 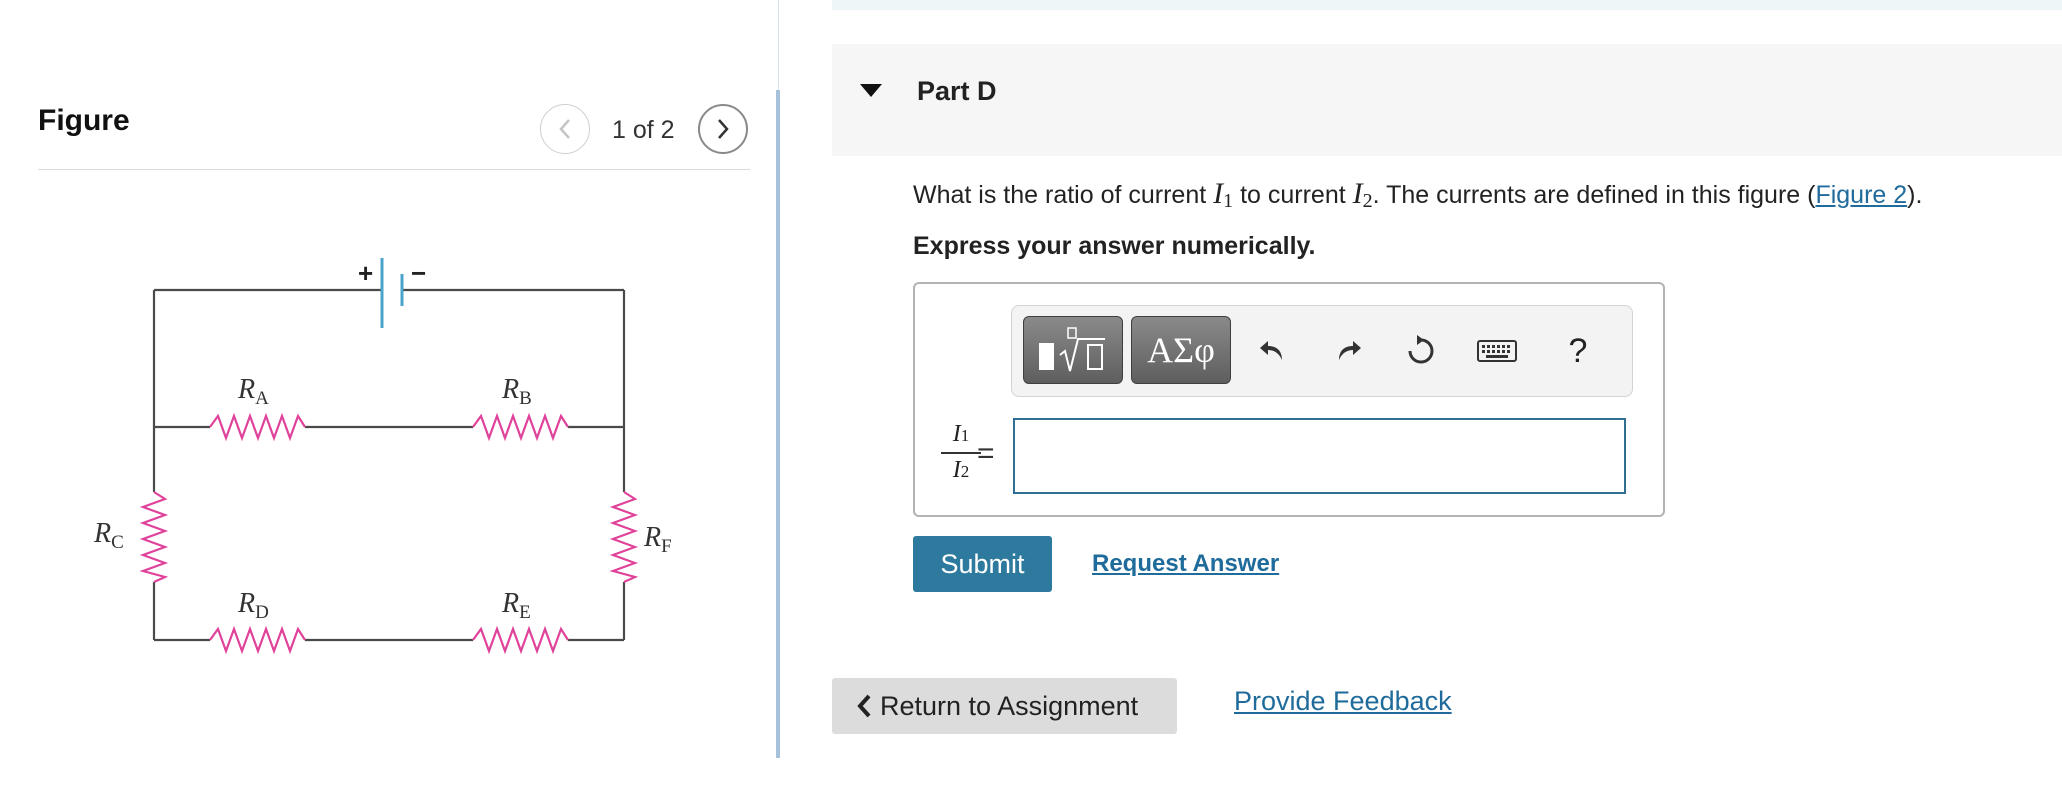 What do you see at coordinates (108, 535) in the screenshot?
I see `label-rc: RC` at bounding box center [108, 535].